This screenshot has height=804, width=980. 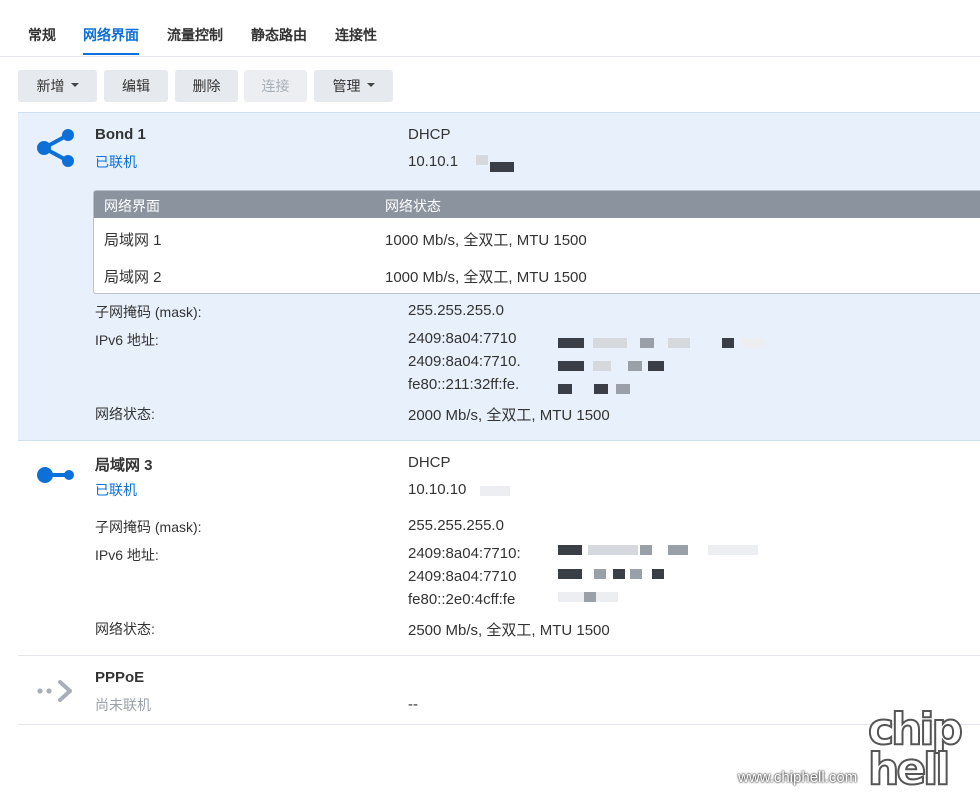 I want to click on dotted-arrow-icon, so click(x=54, y=691).